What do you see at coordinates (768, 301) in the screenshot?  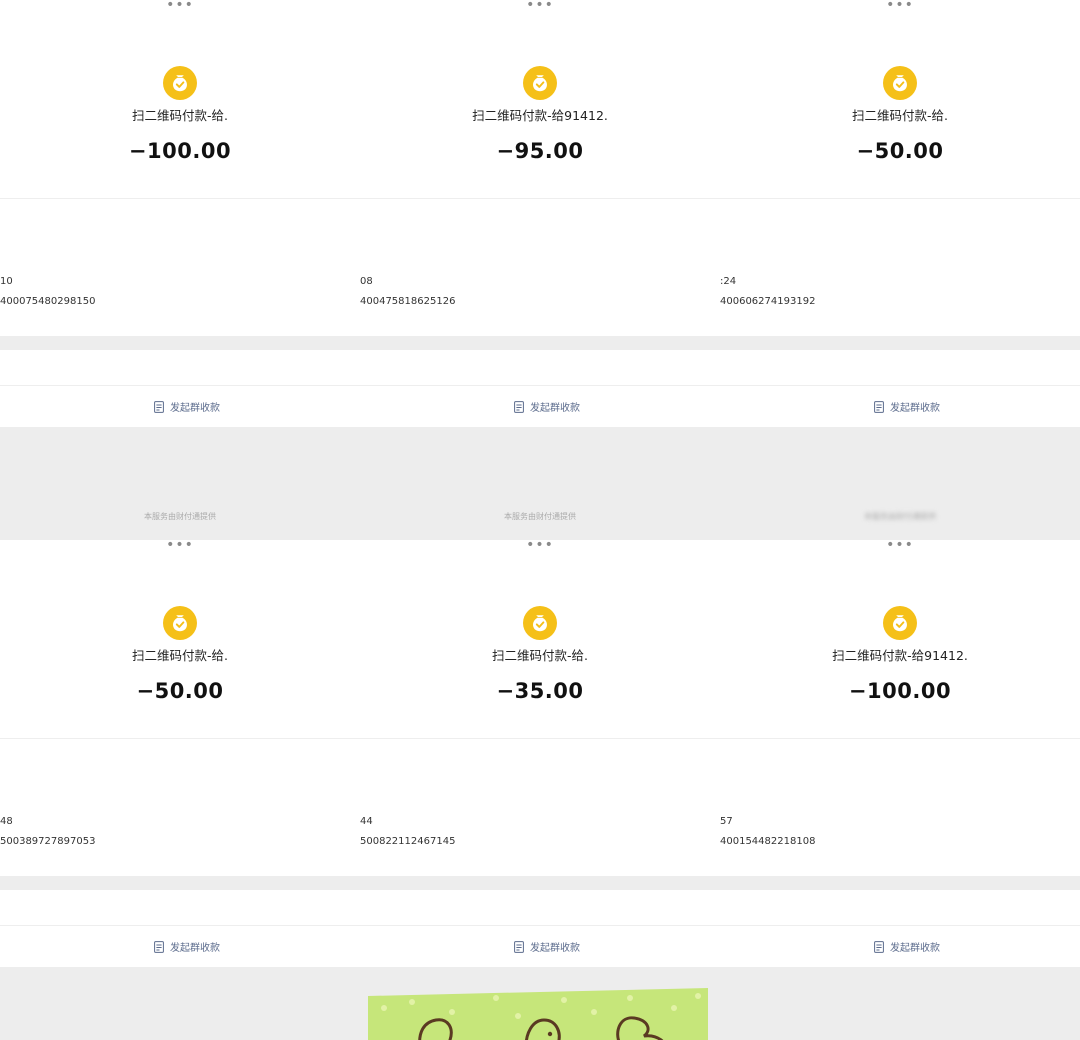 I see `transaction-order-number: 400606274193192` at bounding box center [768, 301].